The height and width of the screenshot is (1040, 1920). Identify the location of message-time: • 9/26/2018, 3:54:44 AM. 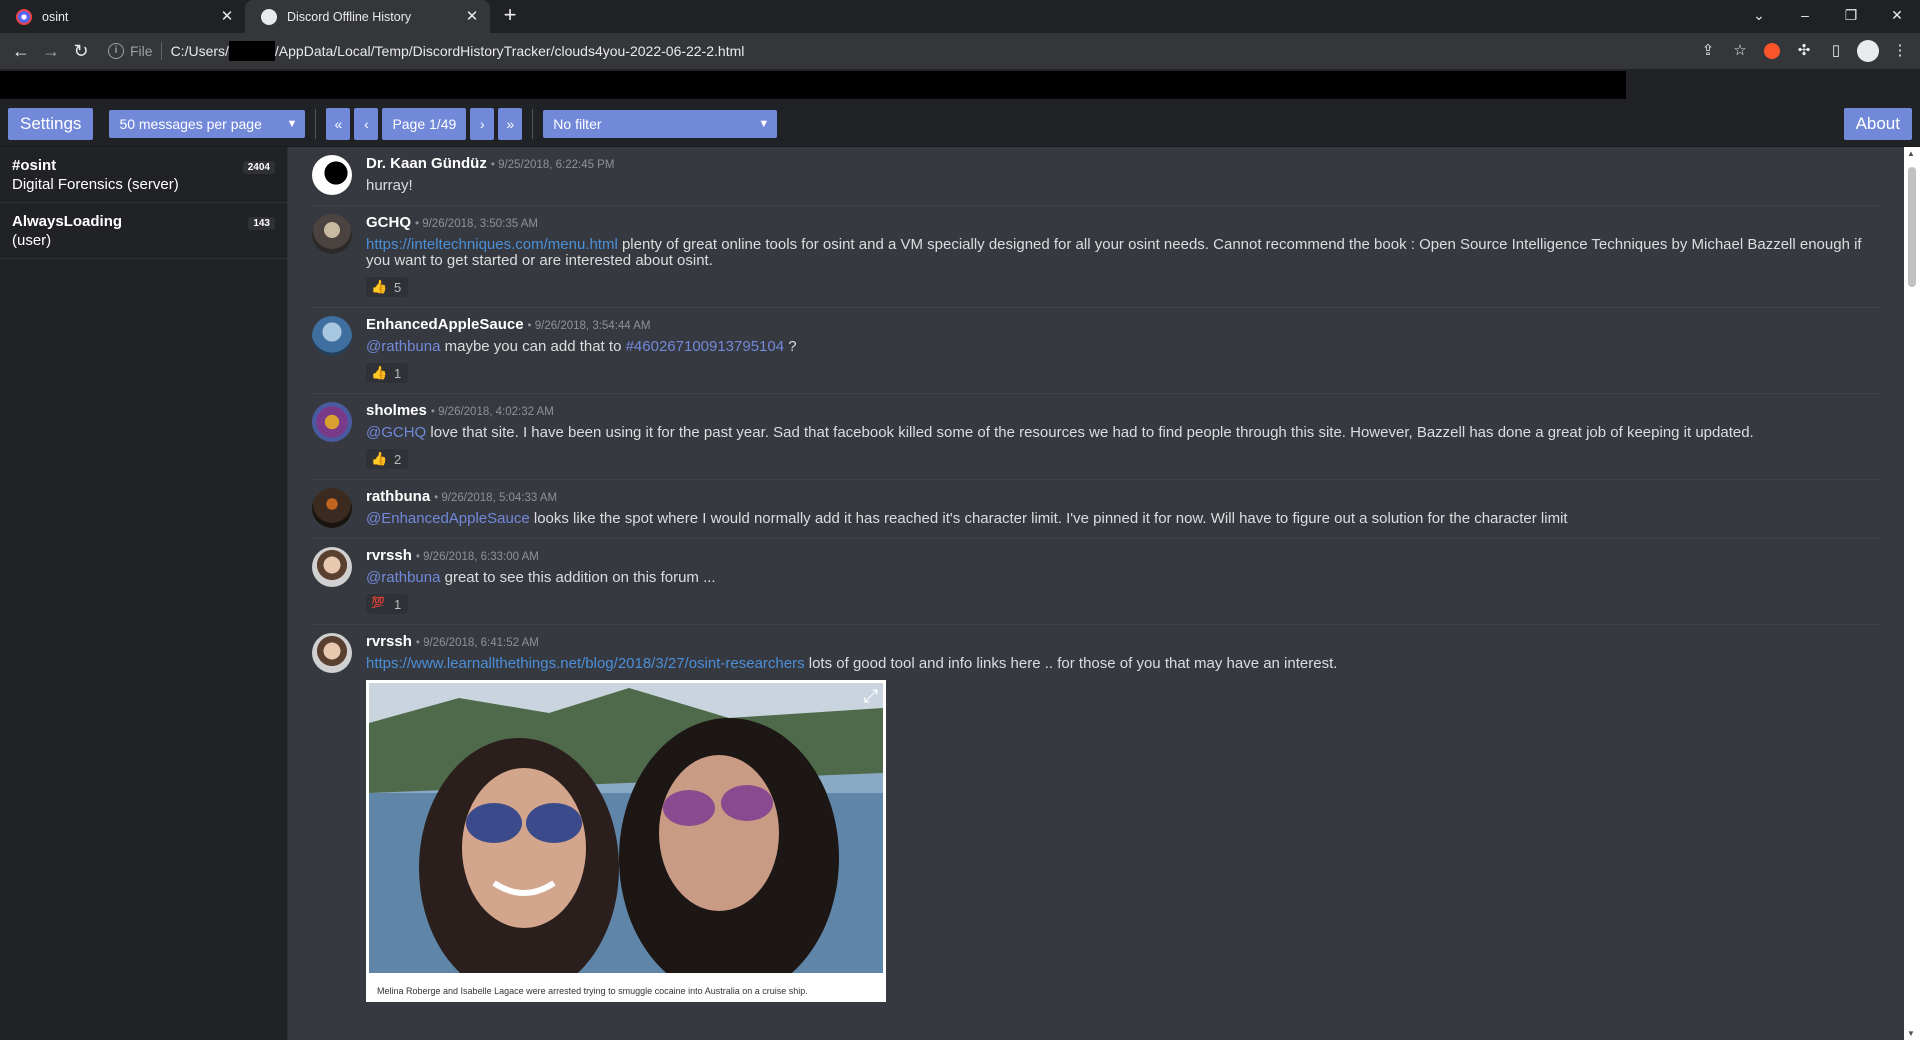
(589, 326).